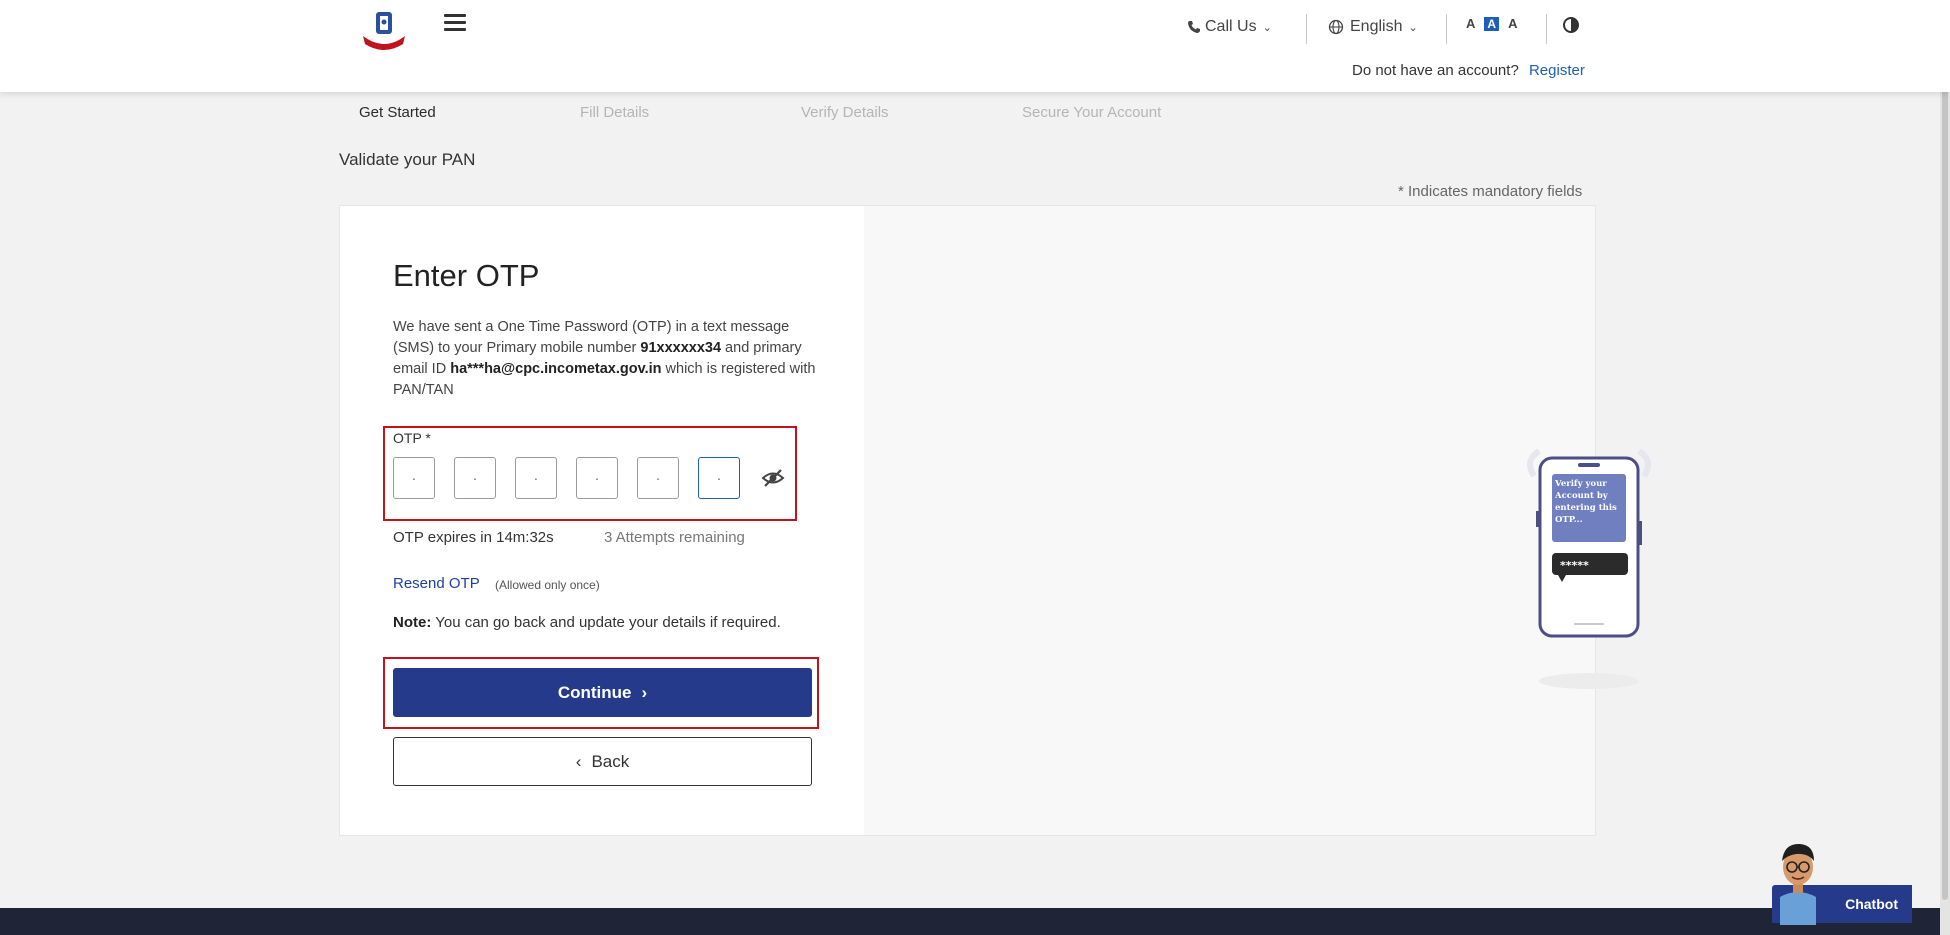 The image size is (1950, 935). Describe the element at coordinates (845, 112) in the screenshot. I see `step-verify-details: Verify Details` at that location.